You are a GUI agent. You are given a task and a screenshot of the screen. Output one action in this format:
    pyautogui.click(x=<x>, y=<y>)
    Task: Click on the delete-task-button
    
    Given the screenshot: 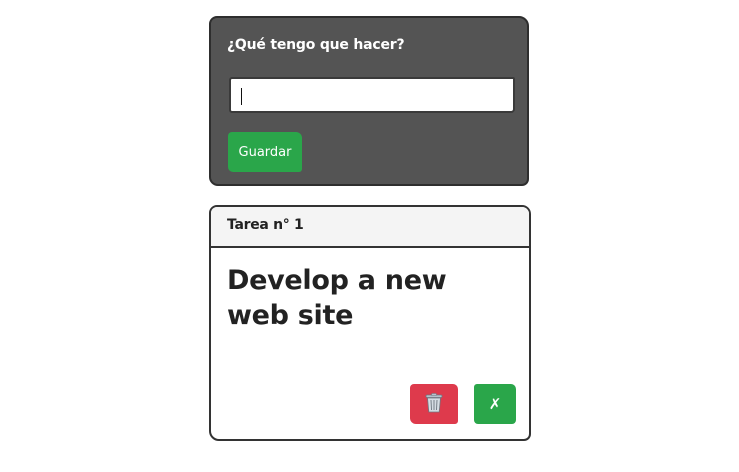 What is the action you would take?
    pyautogui.click(x=434, y=404)
    